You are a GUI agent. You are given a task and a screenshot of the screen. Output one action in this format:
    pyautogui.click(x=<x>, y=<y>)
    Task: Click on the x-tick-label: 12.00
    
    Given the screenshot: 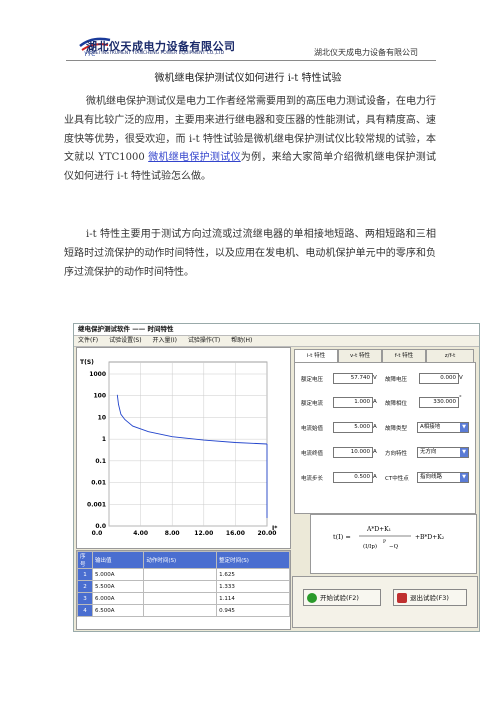 What is the action you would take?
    pyautogui.click(x=203, y=533)
    